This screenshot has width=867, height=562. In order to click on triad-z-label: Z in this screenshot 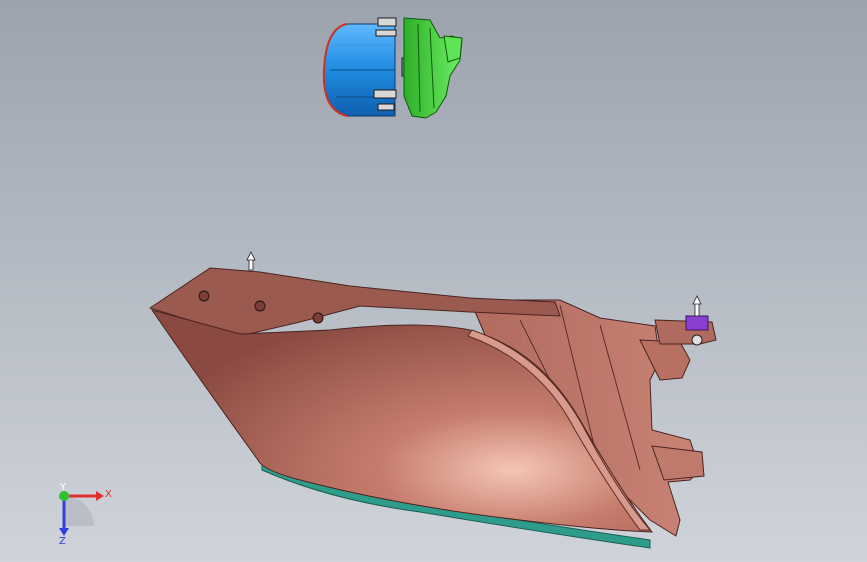, I will do `click(62, 541)`.